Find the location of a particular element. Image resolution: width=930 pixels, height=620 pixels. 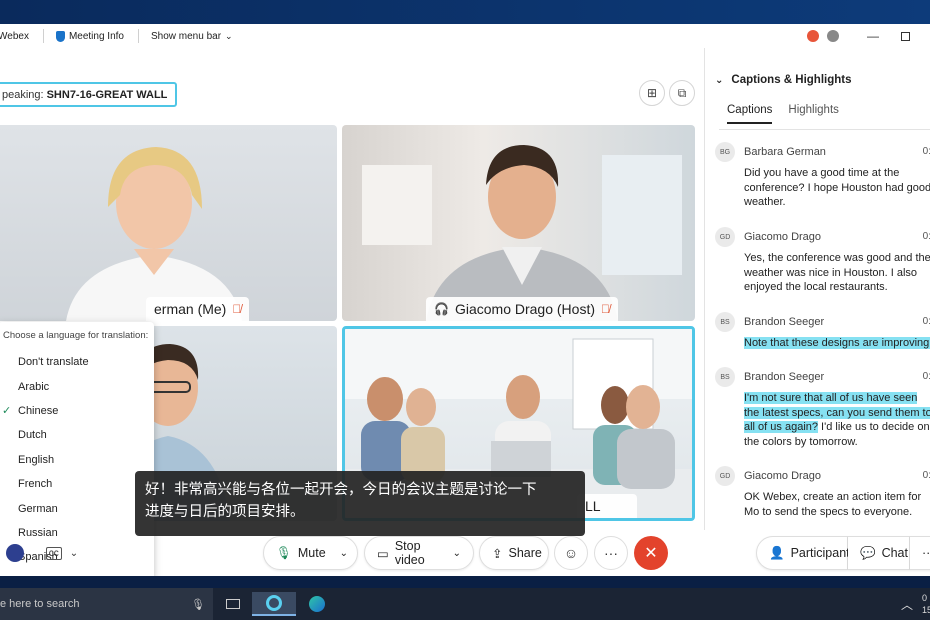

language-option: English is located at coordinates (77, 460).